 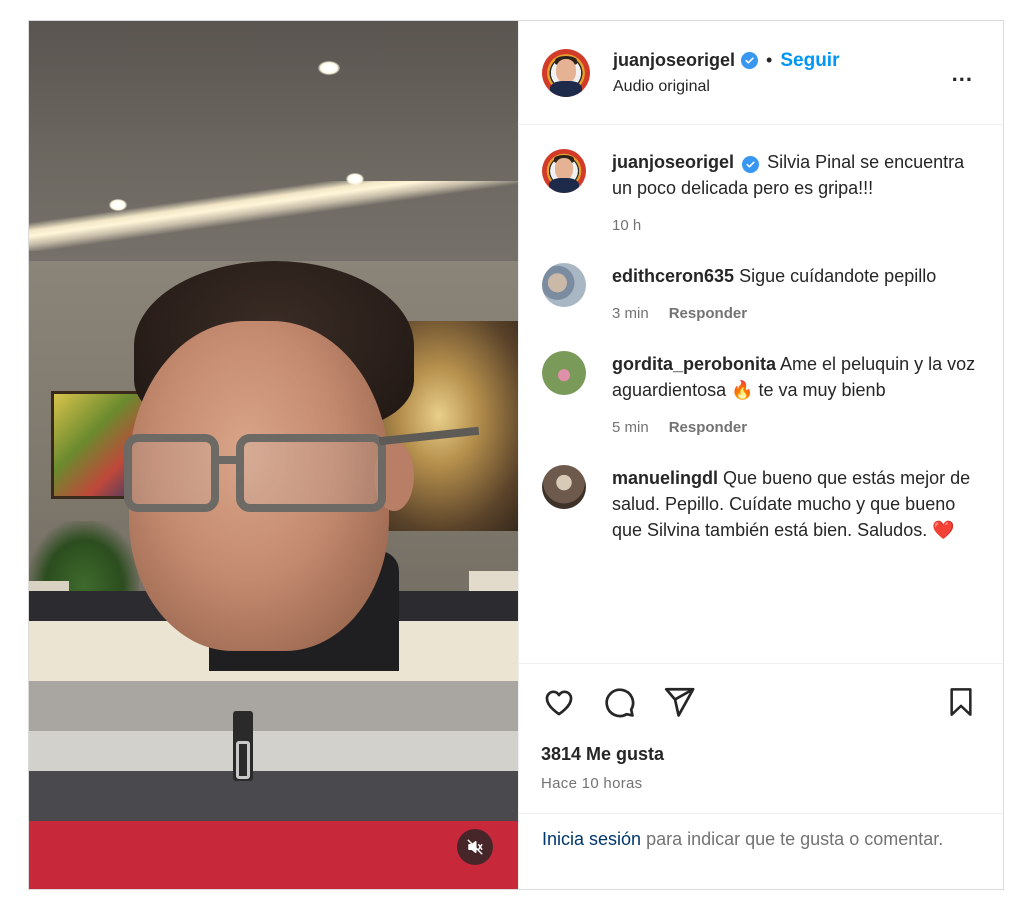 I want to click on follow-button: Seguir, so click(x=809, y=61).